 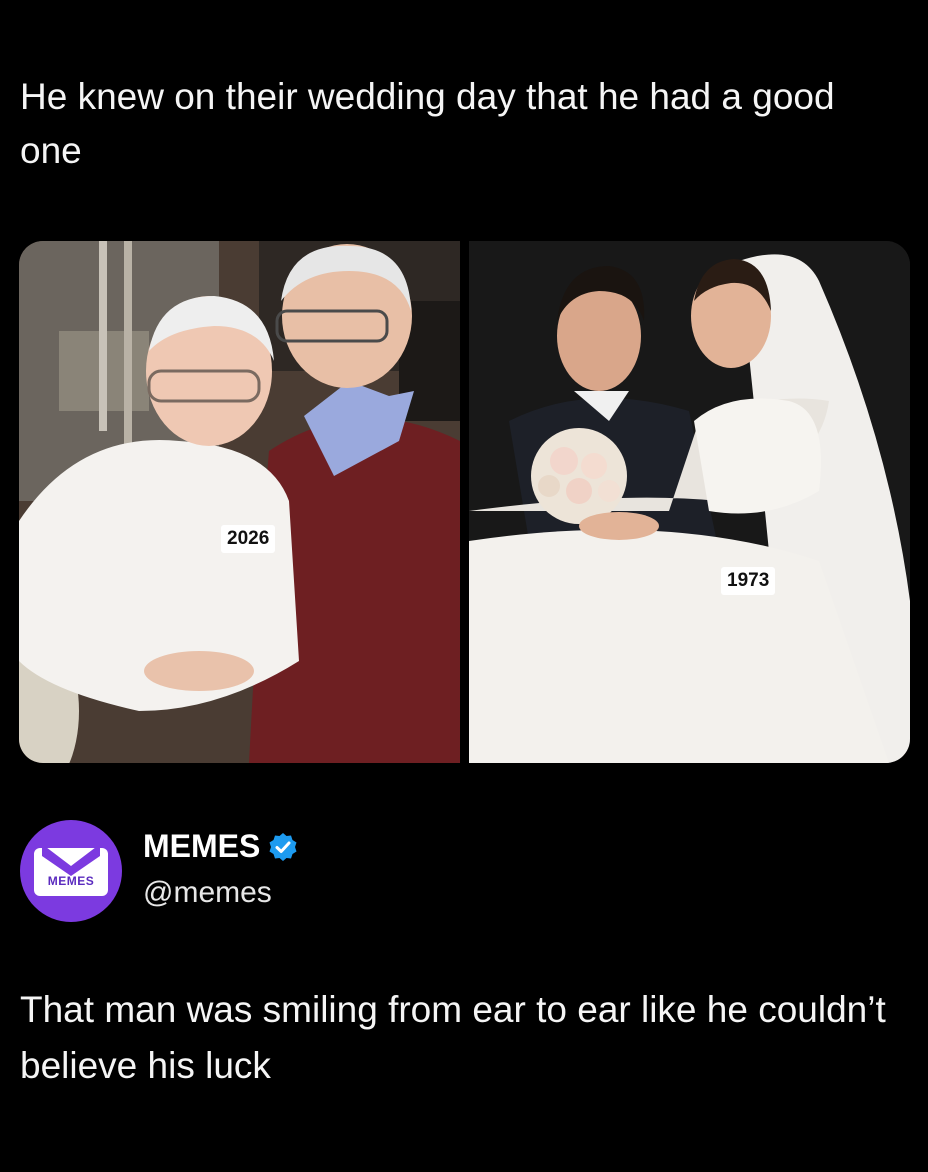 What do you see at coordinates (207, 893) in the screenshot?
I see `handle: @memes` at bounding box center [207, 893].